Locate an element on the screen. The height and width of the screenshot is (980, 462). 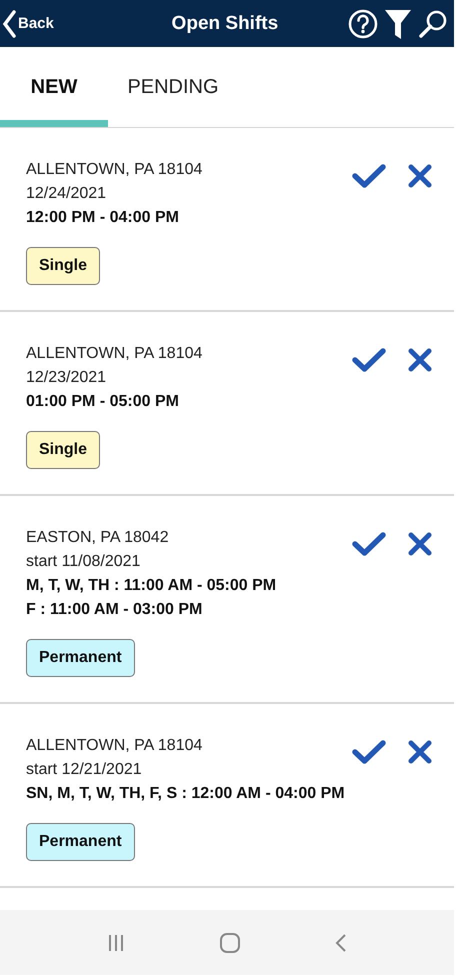
chevron-left-icon is located at coordinates (9, 24).